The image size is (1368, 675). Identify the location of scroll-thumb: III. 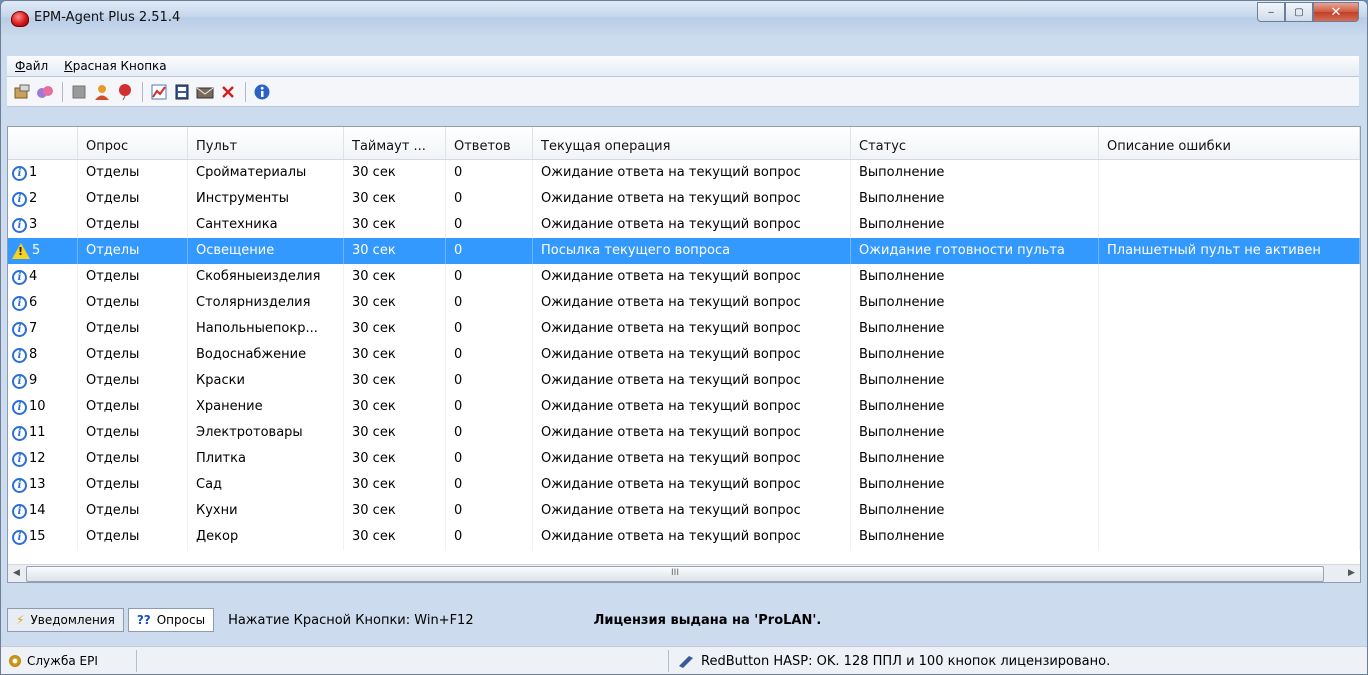
(675, 574).